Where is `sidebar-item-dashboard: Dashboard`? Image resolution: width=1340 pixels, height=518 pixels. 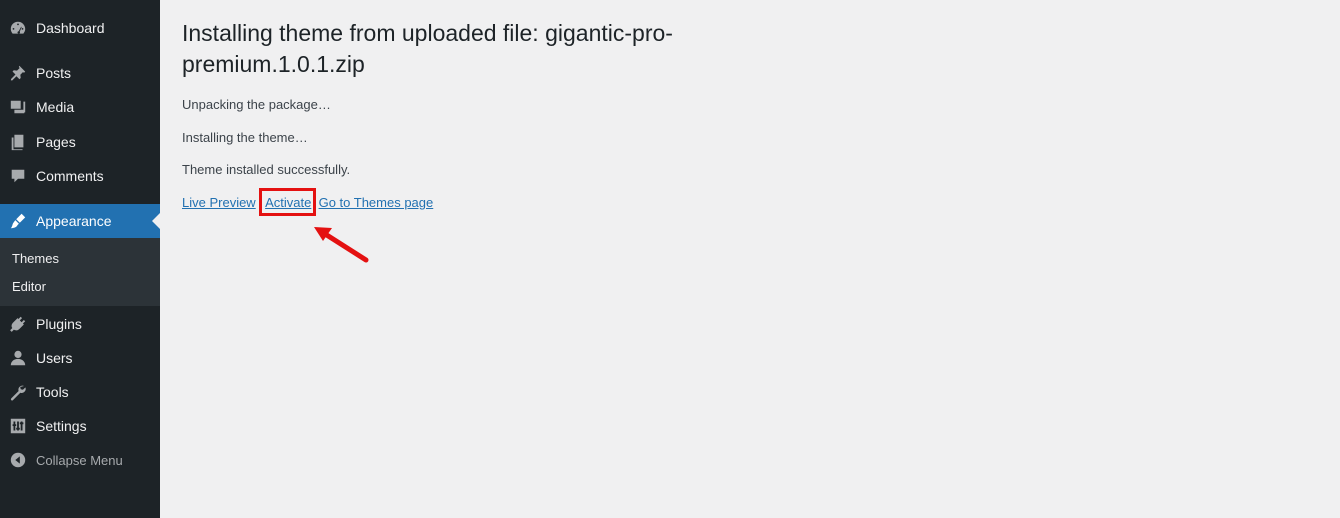 sidebar-item-dashboard: Dashboard is located at coordinates (80, 28).